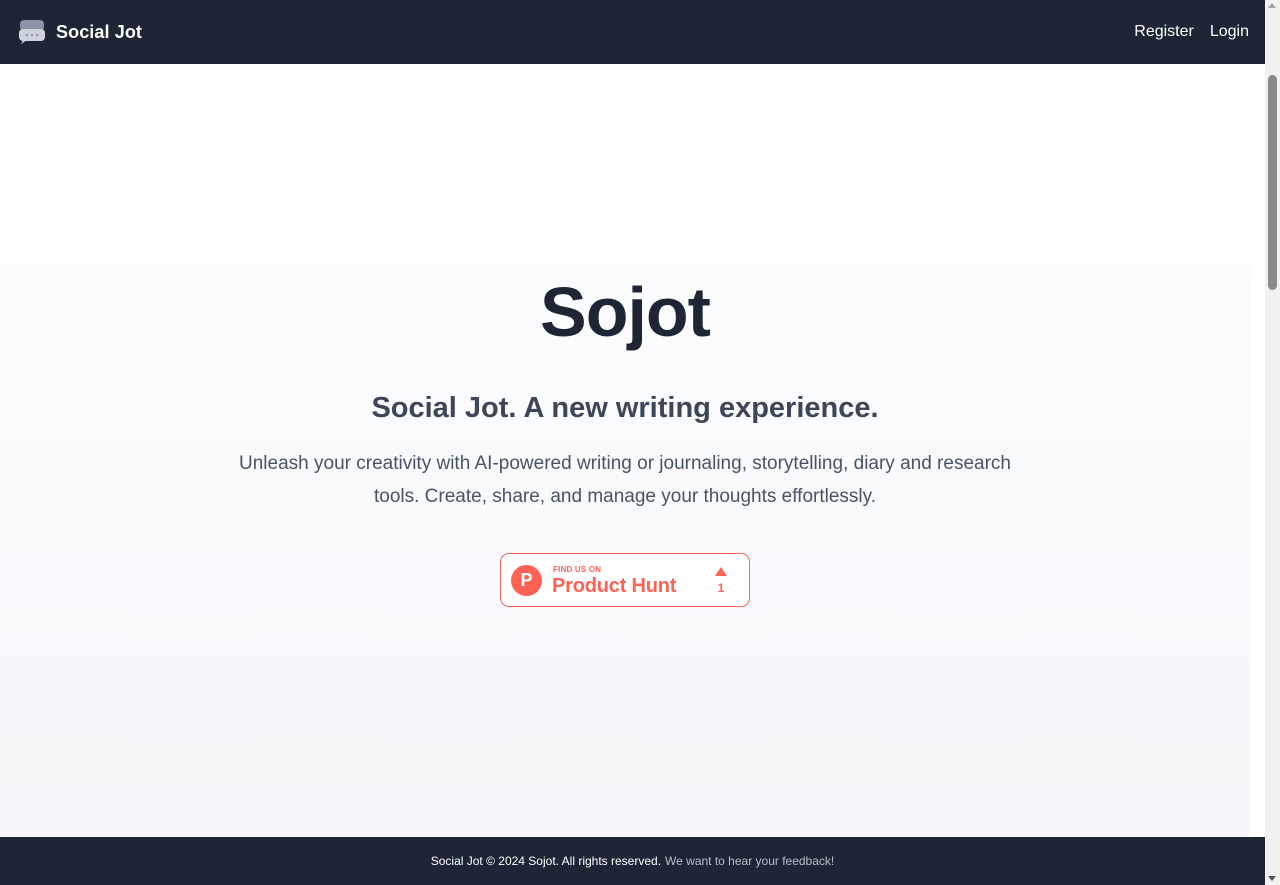  Describe the element at coordinates (614, 586) in the screenshot. I see `product-hunt-name: Product Hunt` at that location.